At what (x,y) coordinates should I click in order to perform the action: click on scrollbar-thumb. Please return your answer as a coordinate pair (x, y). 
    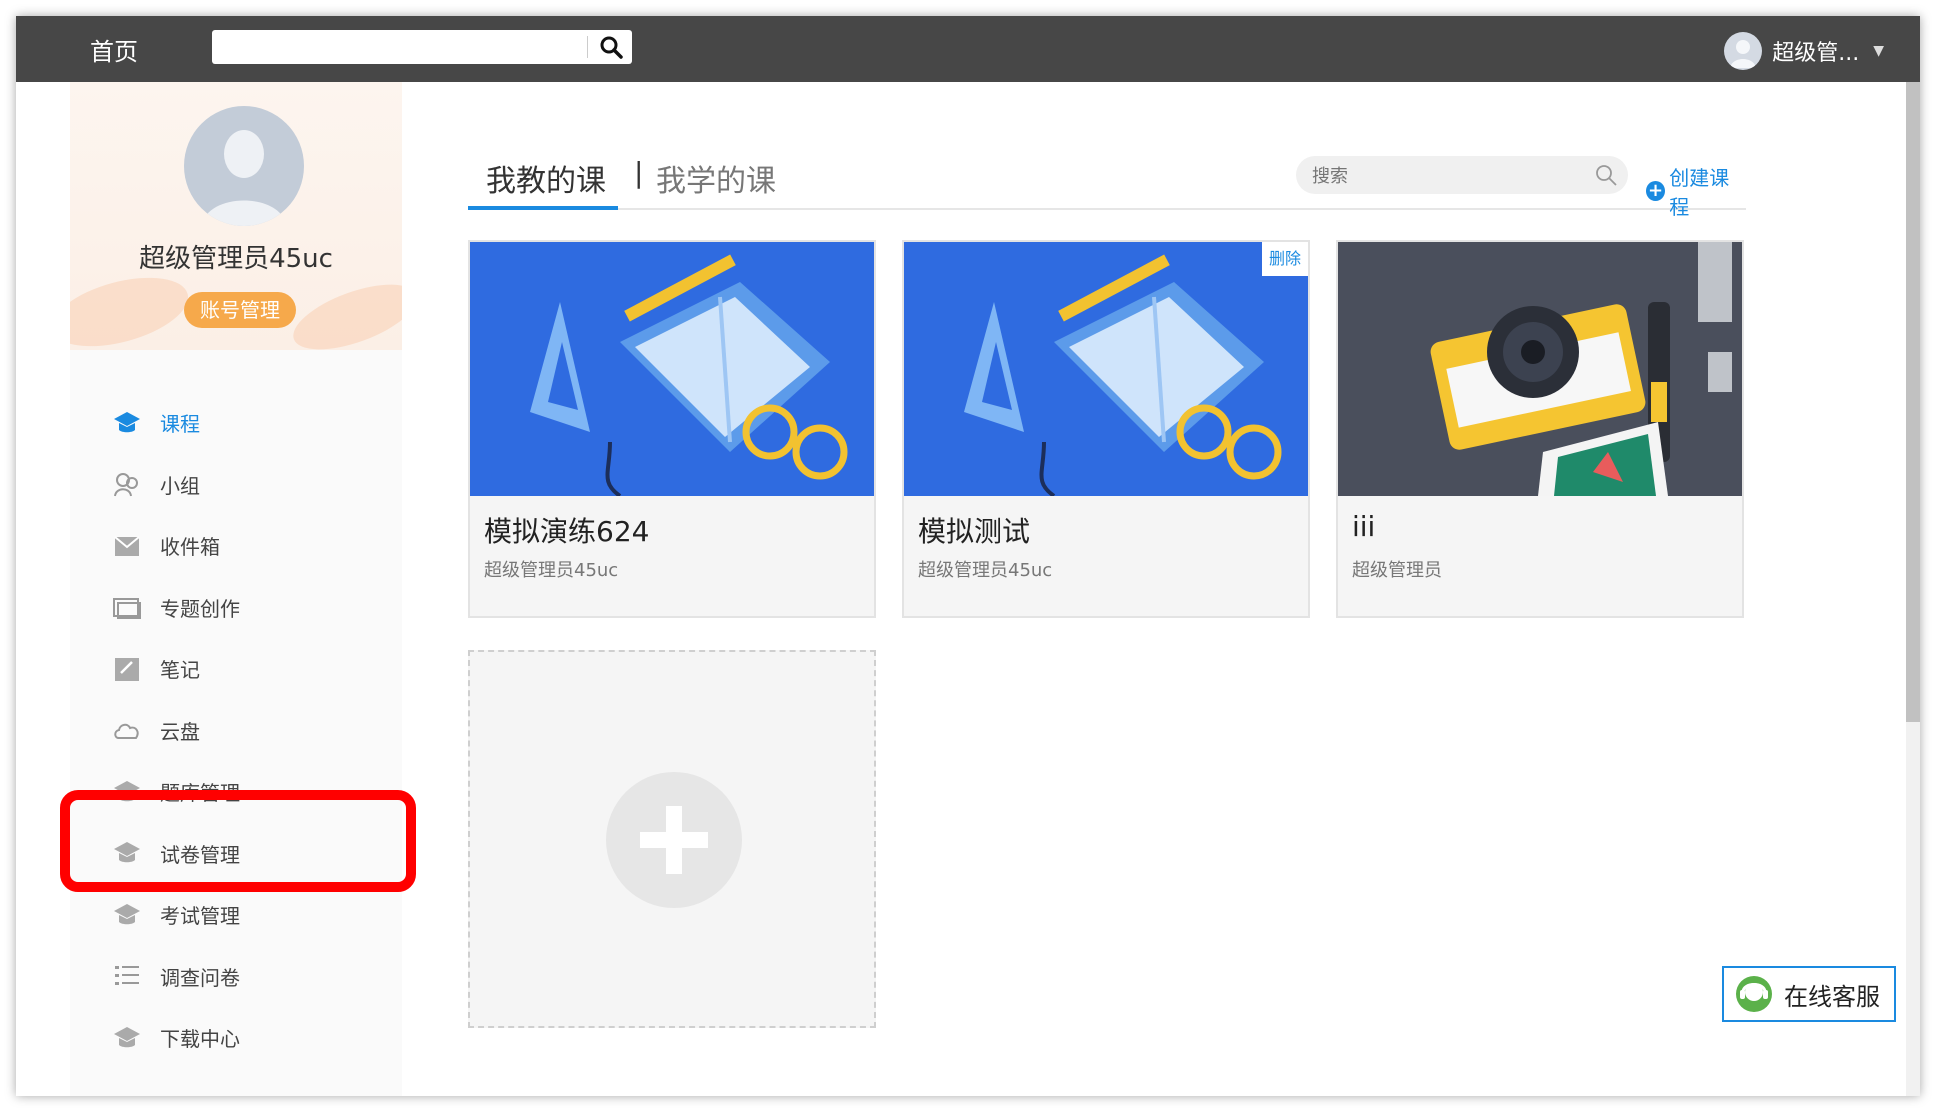
    Looking at the image, I should click on (1913, 402).